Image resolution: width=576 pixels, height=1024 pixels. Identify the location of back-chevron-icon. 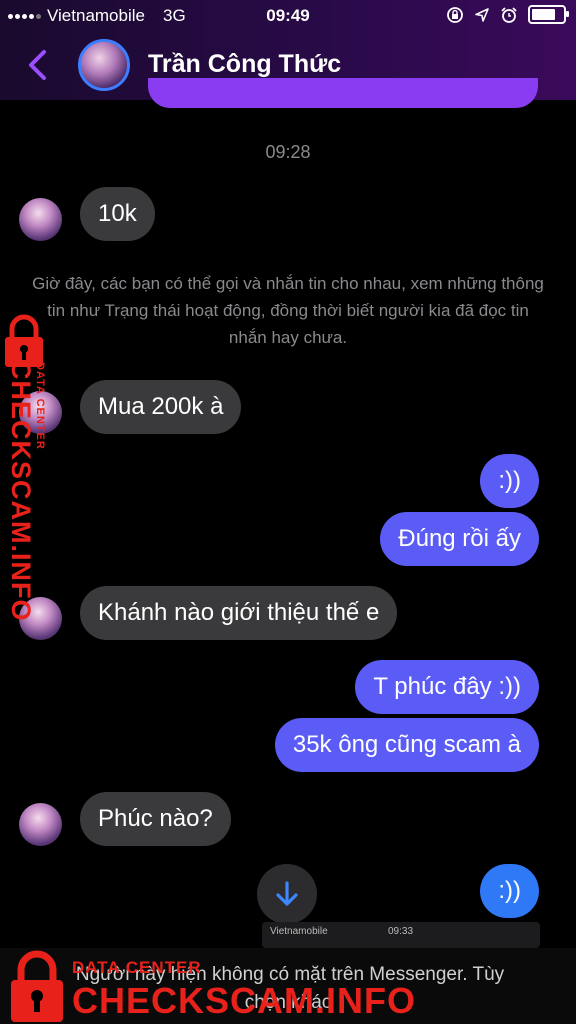
(38, 65).